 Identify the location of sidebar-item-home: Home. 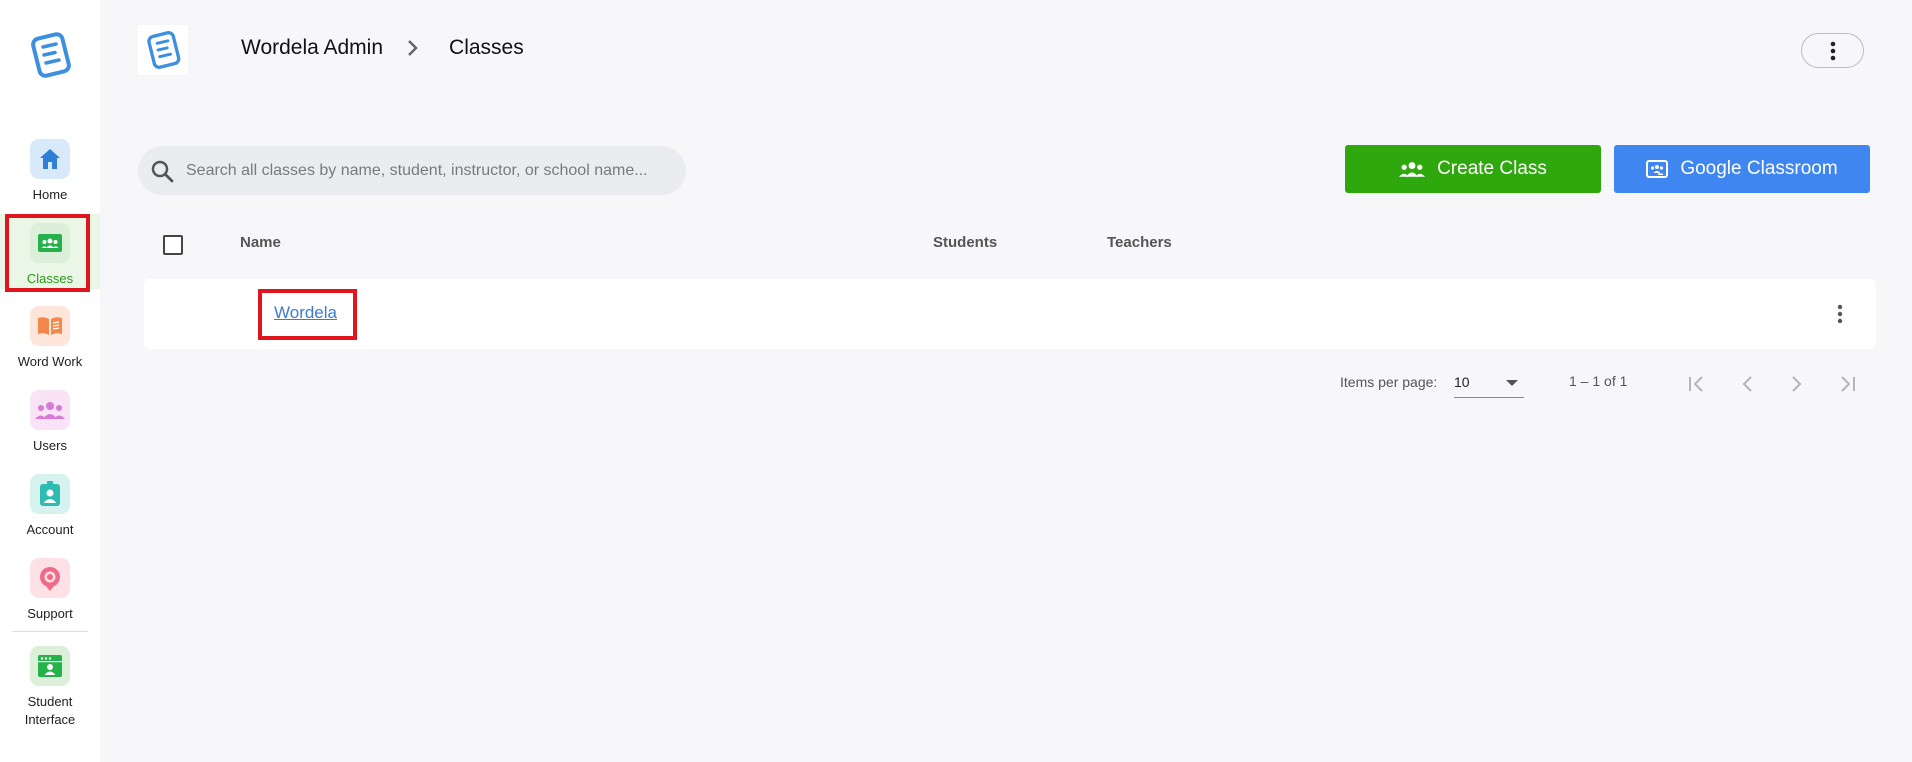
(50, 171).